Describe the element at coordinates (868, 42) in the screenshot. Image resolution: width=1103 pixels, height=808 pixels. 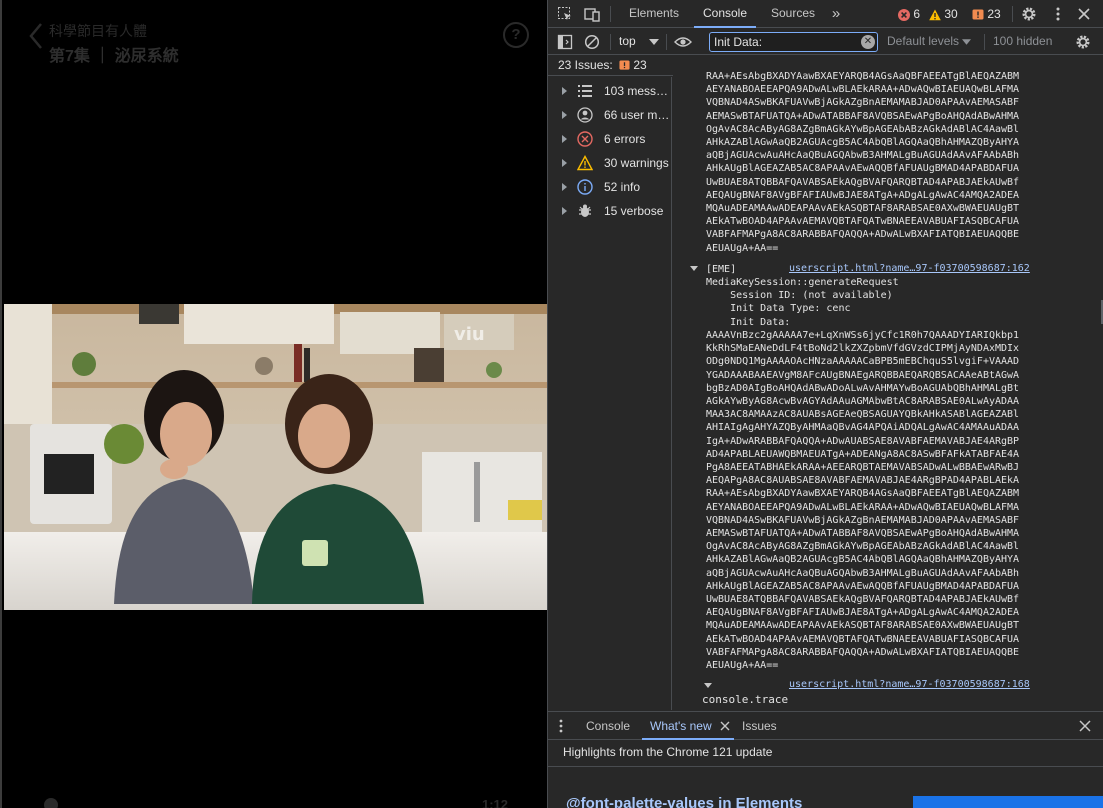
I see `clear-filter-icon: ✕` at that location.